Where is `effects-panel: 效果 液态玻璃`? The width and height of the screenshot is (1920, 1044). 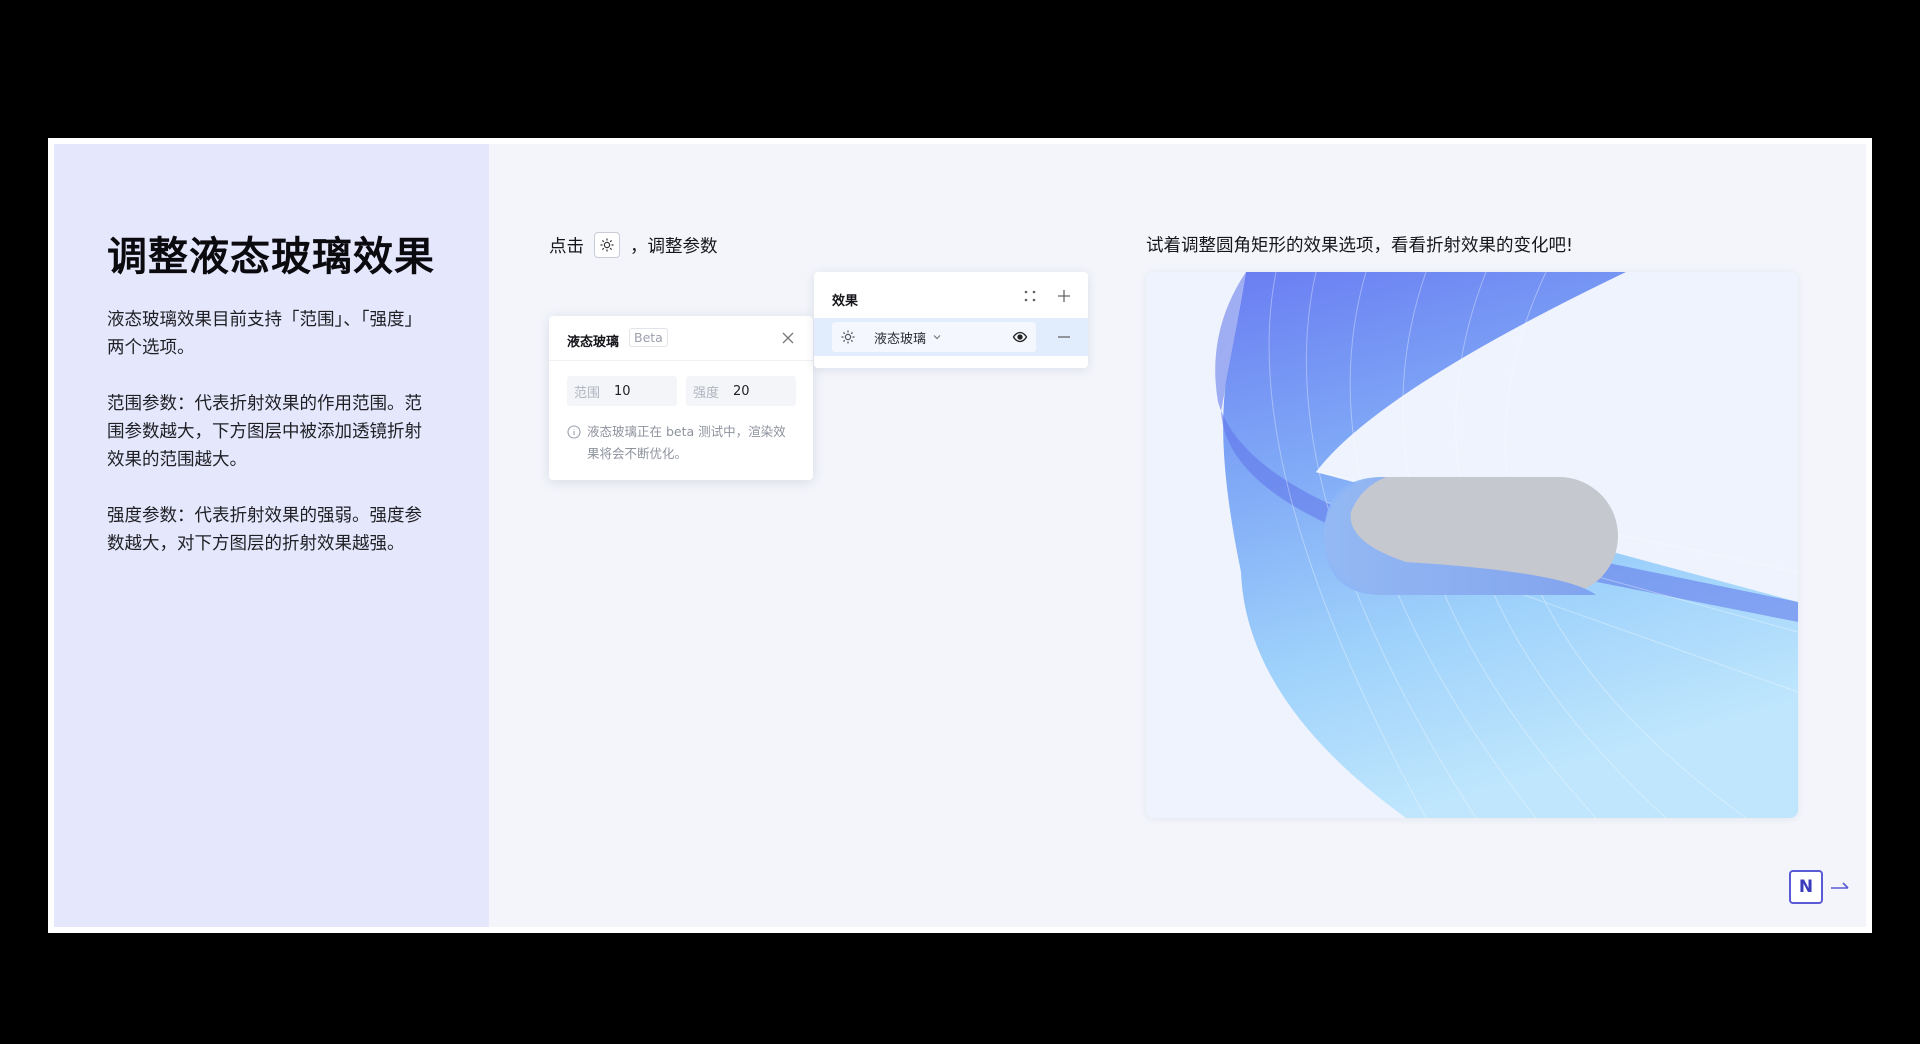 effects-panel: 效果 液态玻璃 is located at coordinates (951, 320).